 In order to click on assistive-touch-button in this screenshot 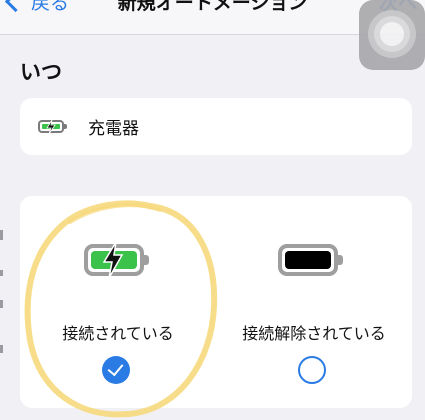, I will do `click(392, 35)`.